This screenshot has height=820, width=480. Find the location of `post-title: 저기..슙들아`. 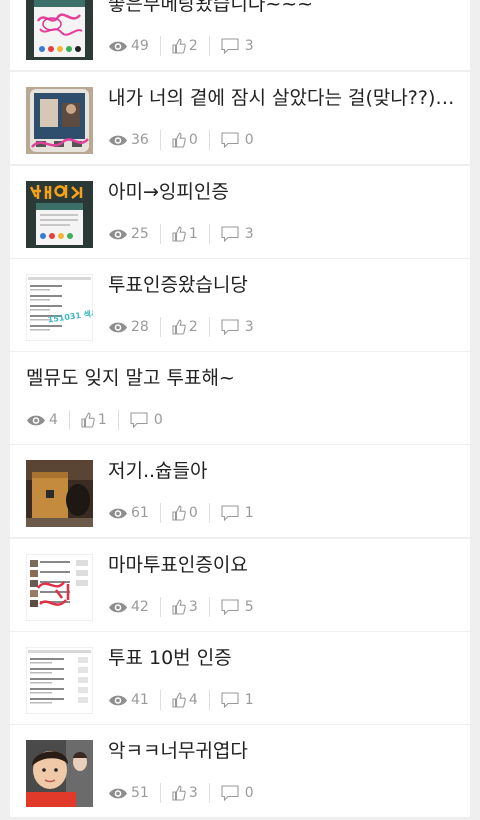

post-title: 저기..슙들아 is located at coordinates (282, 471).